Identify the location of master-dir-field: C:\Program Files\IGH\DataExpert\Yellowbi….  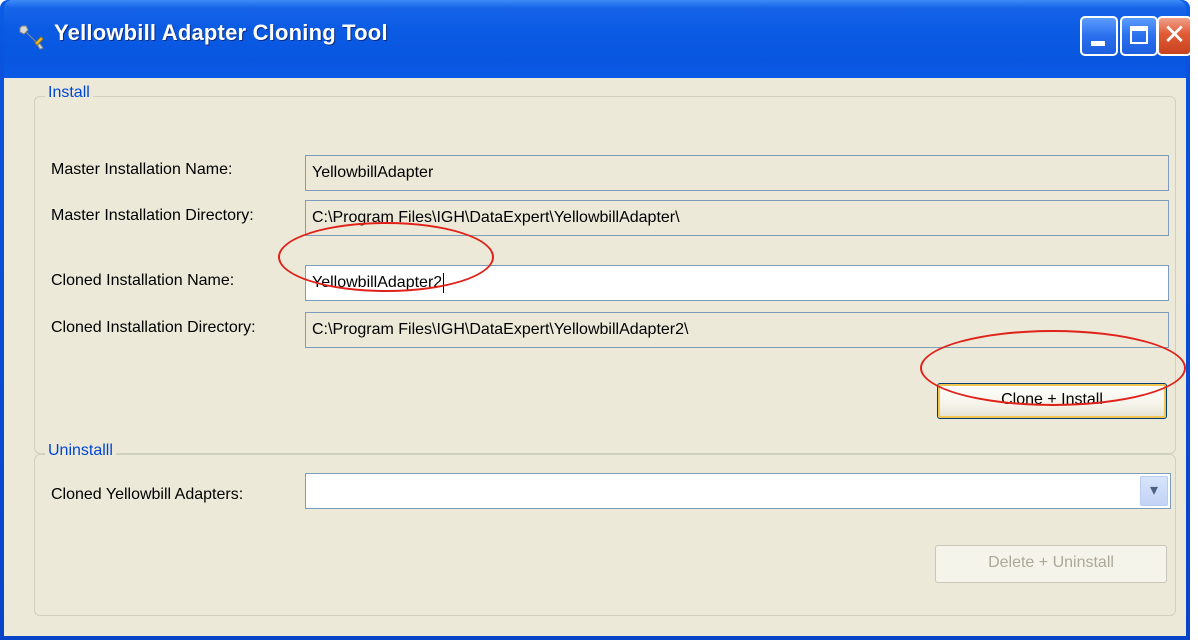
(737, 218).